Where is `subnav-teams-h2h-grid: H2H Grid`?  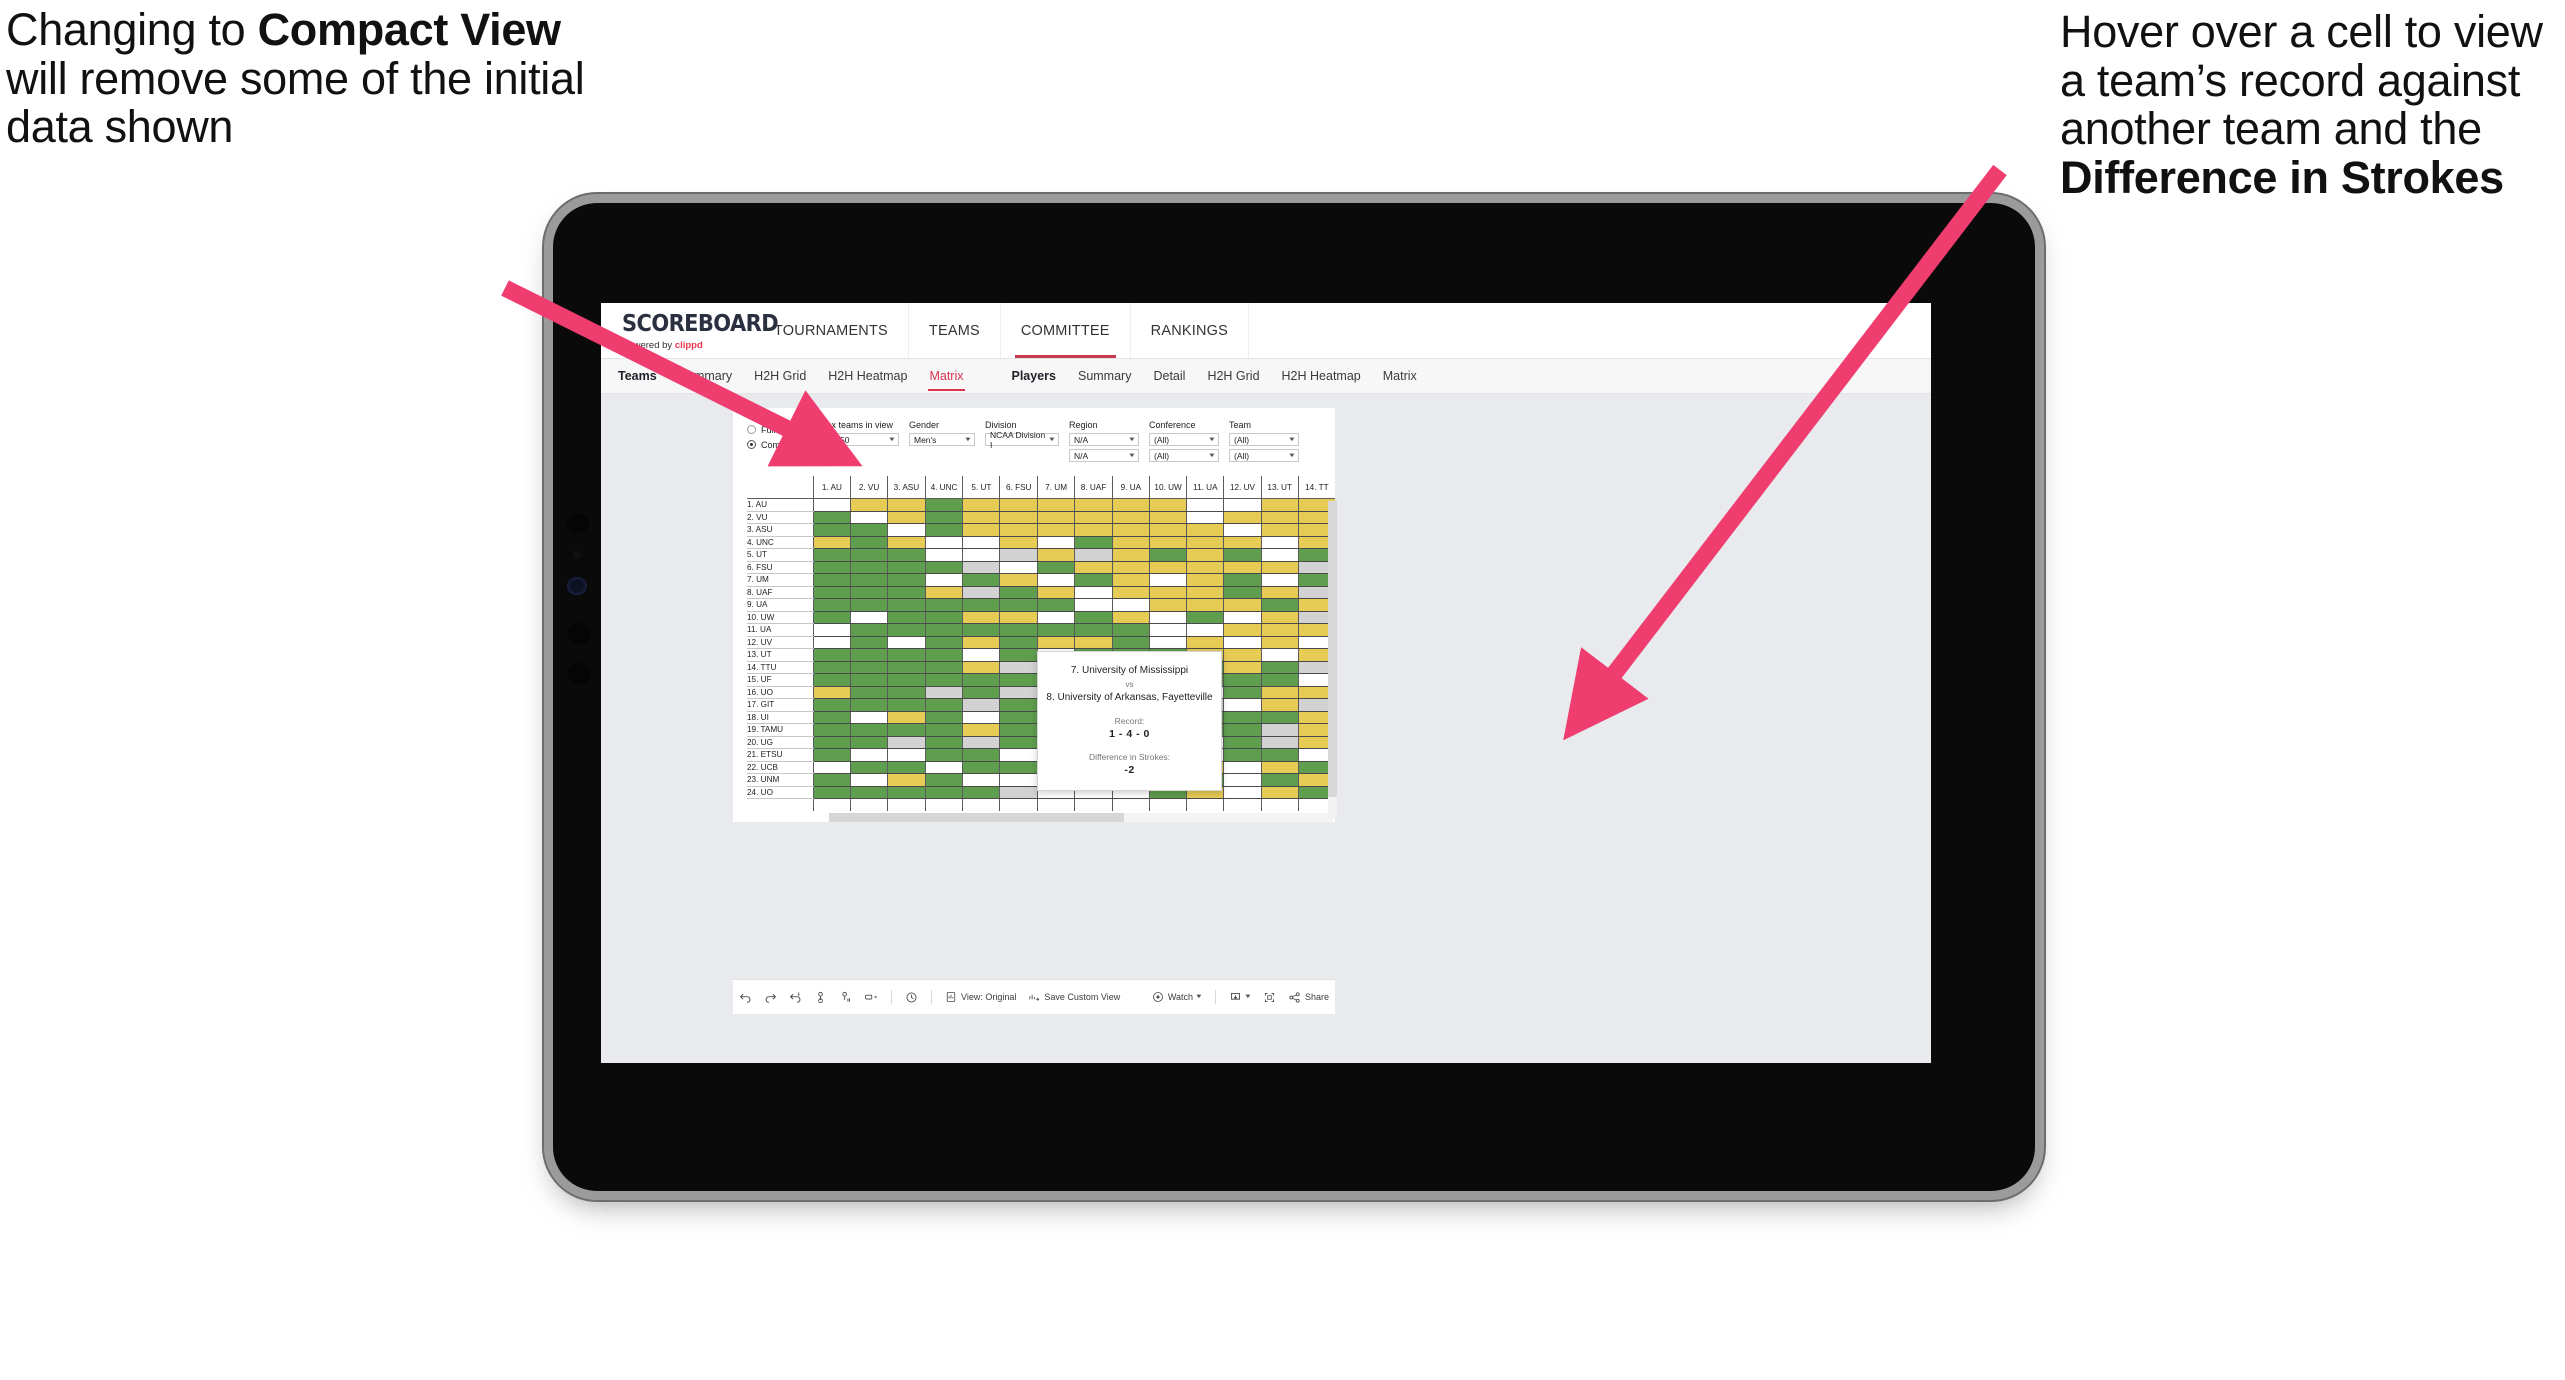
subnav-teams-h2h-grid: H2H Grid is located at coordinates (780, 376).